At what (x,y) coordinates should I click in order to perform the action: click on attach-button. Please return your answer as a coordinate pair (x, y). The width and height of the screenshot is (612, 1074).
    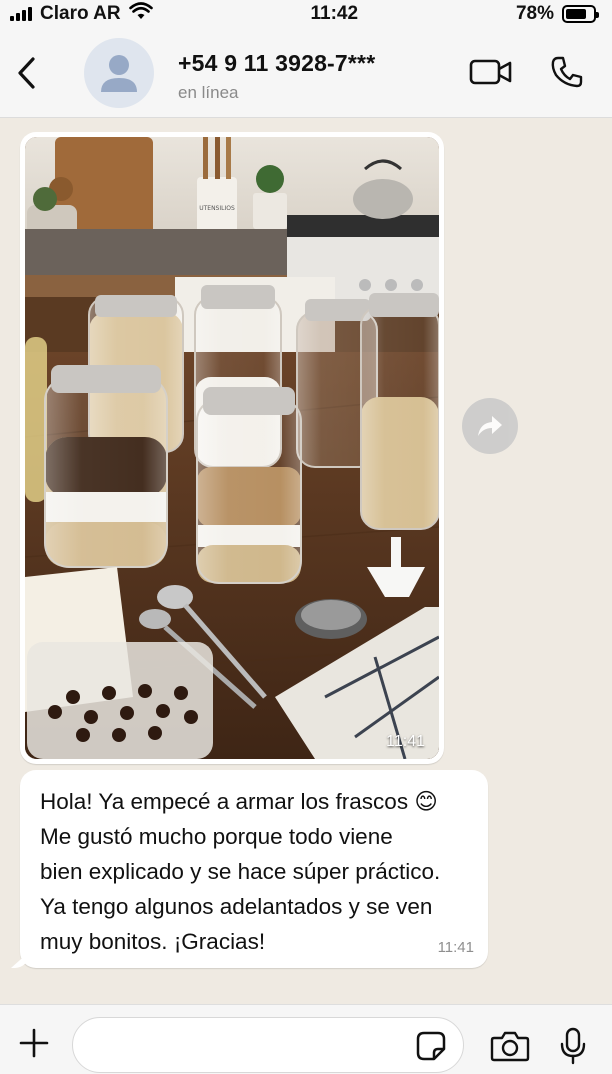
    Looking at the image, I should click on (34, 1043).